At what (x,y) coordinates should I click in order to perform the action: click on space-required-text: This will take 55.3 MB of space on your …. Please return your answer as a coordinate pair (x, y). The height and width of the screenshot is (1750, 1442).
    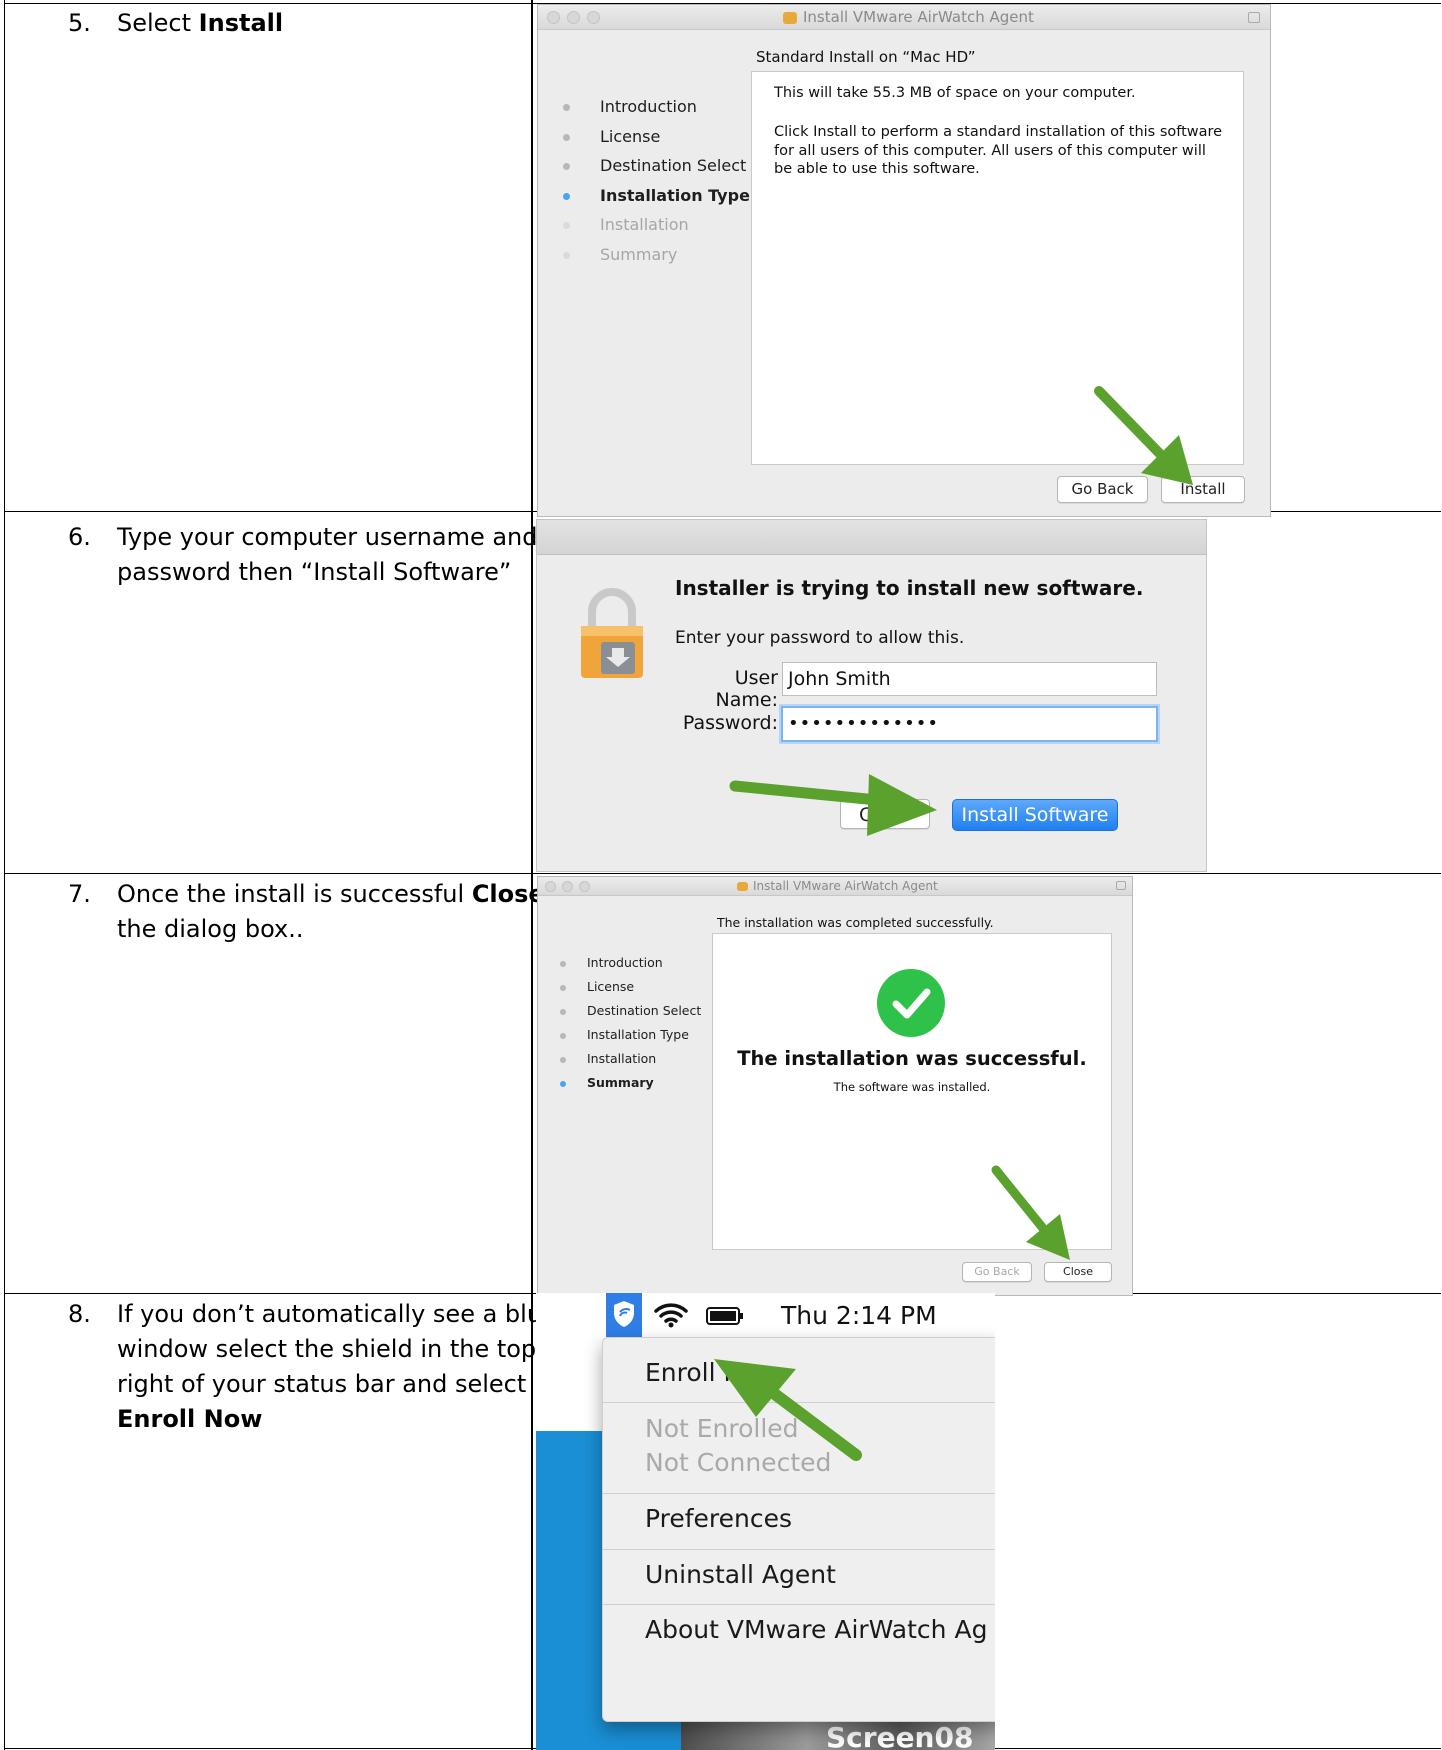
    Looking at the image, I should click on (955, 93).